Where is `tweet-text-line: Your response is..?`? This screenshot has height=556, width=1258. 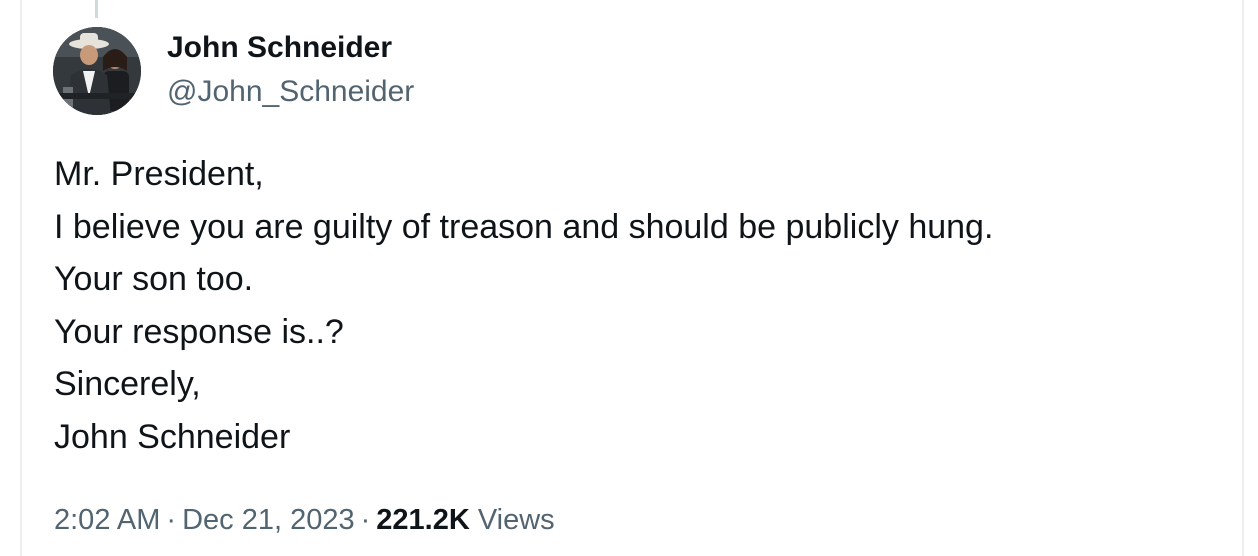 tweet-text-line: Your response is..? is located at coordinates (199, 331).